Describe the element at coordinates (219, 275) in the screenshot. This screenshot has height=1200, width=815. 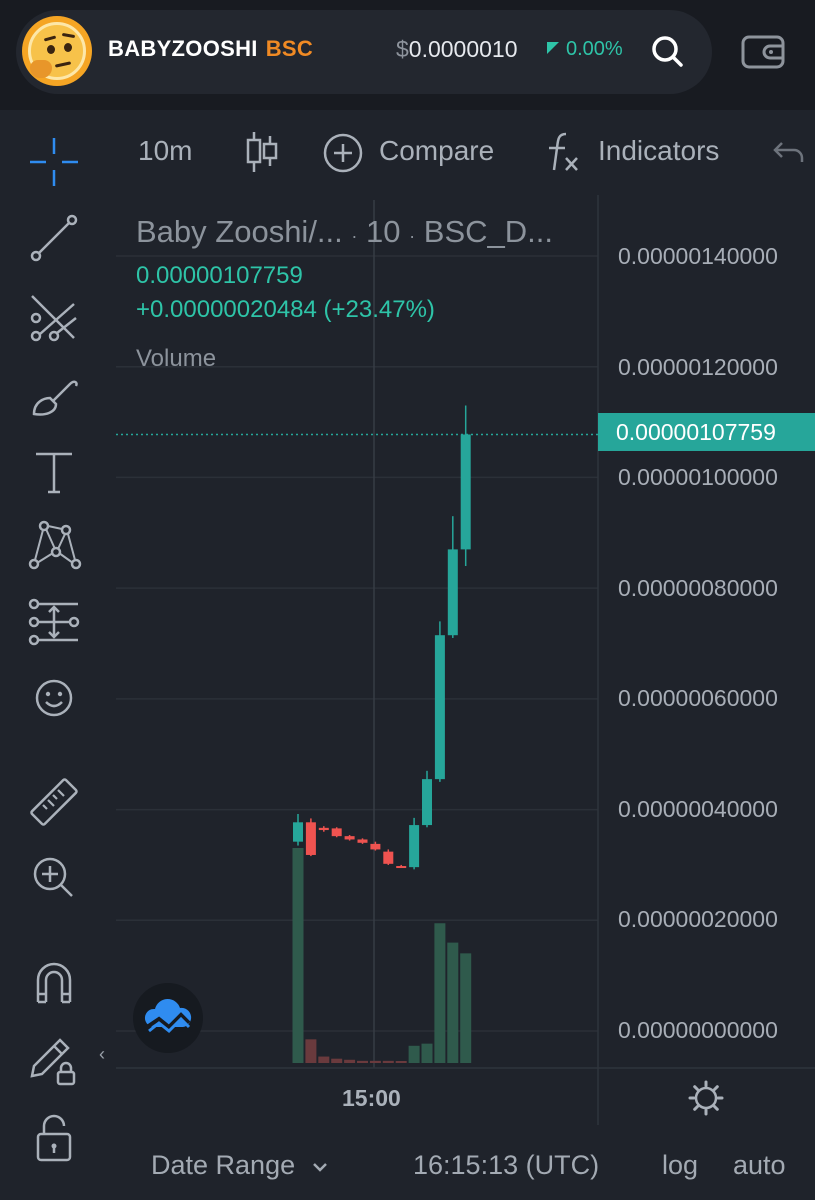
I see `legend-price: 0.00000107759` at that location.